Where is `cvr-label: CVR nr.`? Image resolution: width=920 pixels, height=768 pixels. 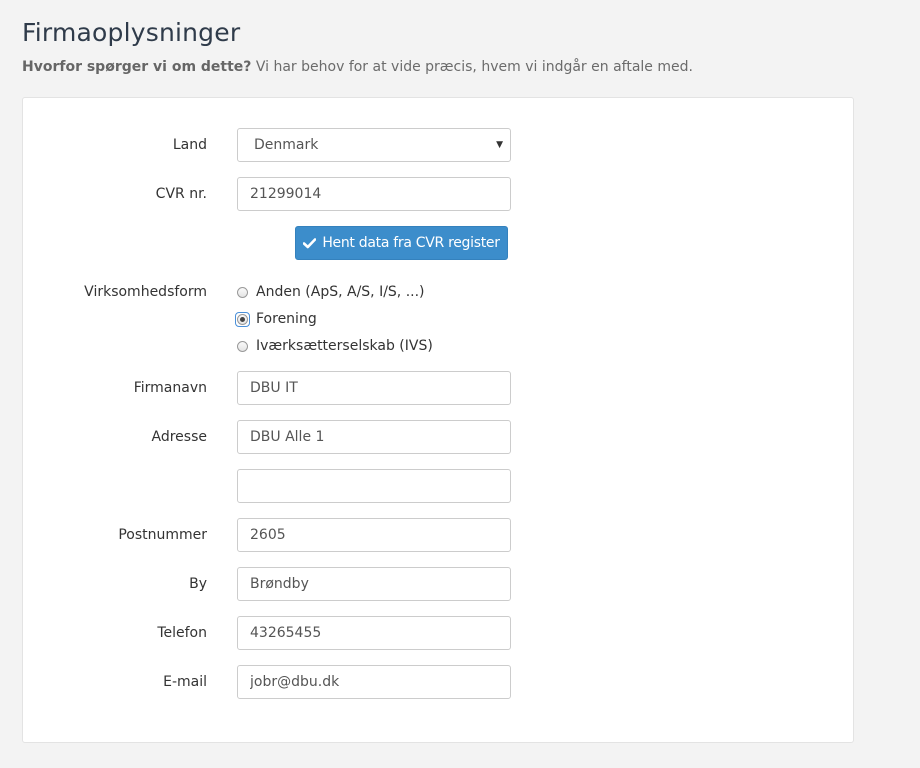
cvr-label: CVR nr. is located at coordinates (181, 194).